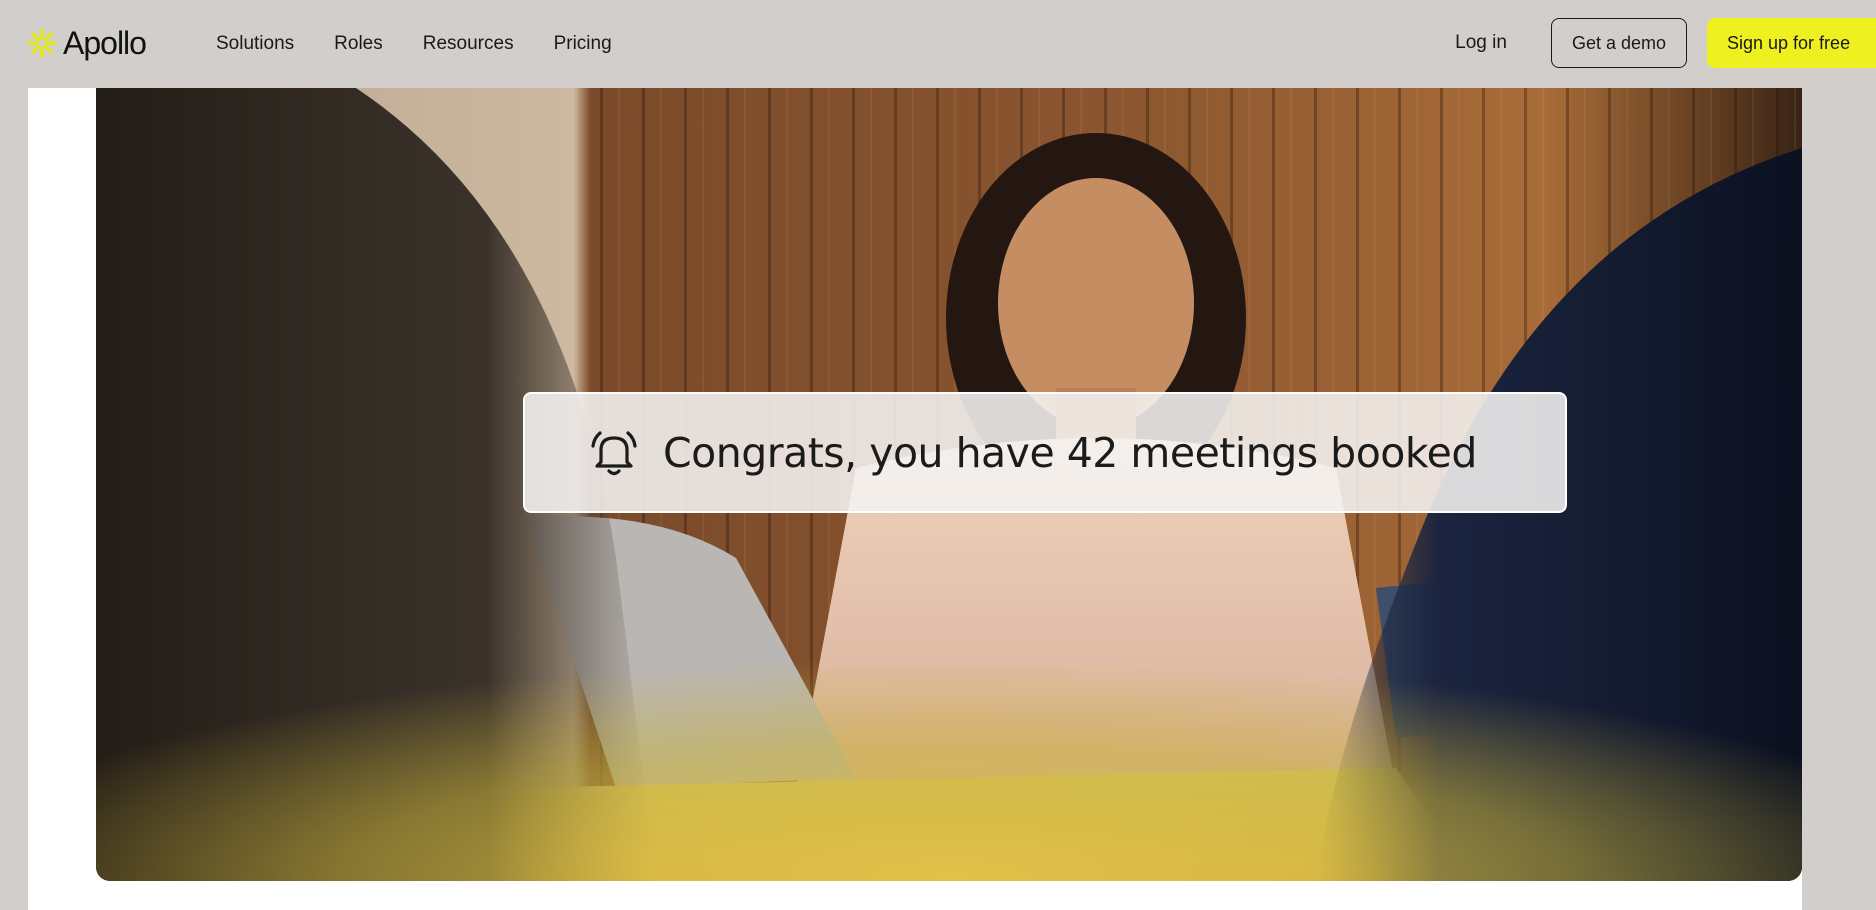 The image size is (1876, 910). I want to click on brand-name: Apollo, so click(105, 43).